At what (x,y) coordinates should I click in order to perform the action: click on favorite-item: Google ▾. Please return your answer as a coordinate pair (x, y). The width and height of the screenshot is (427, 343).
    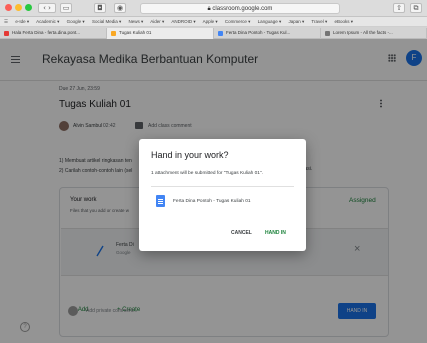
    Looking at the image, I should click on (76, 21).